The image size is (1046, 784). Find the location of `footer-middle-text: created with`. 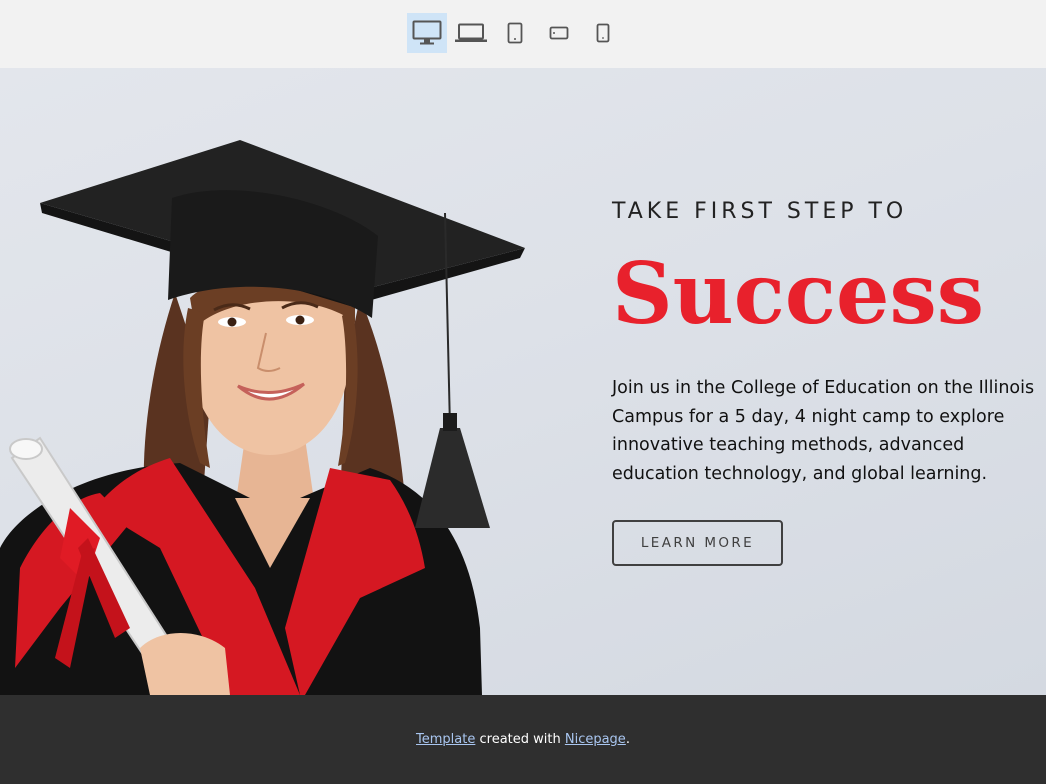

footer-middle-text: created with is located at coordinates (520, 739).